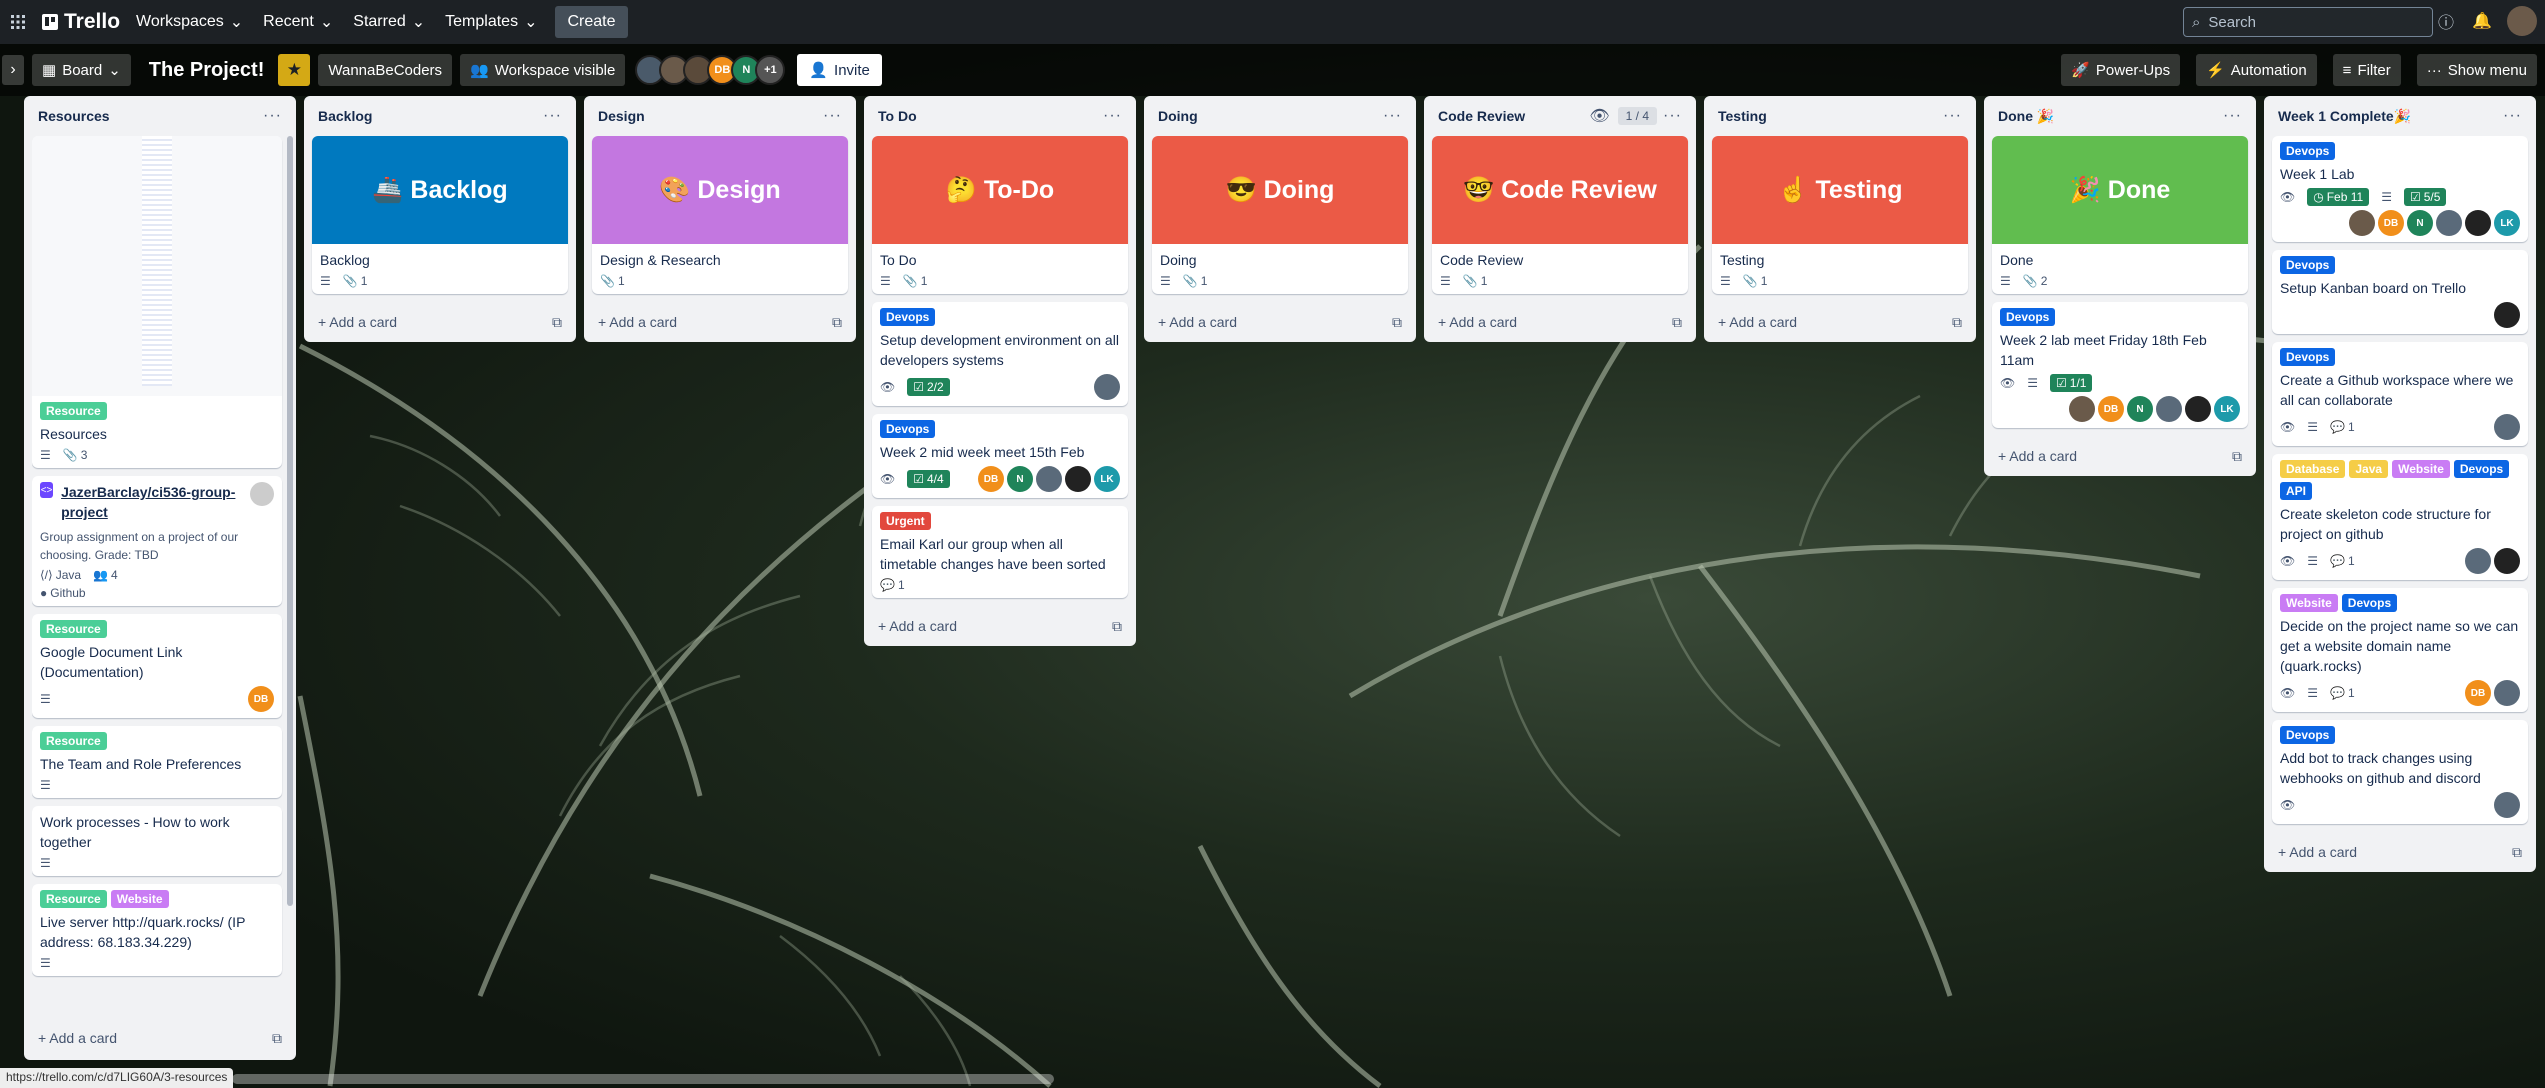 The image size is (2545, 1088). What do you see at coordinates (935, 479) in the screenshot?
I see `checklist-count: 4/4` at bounding box center [935, 479].